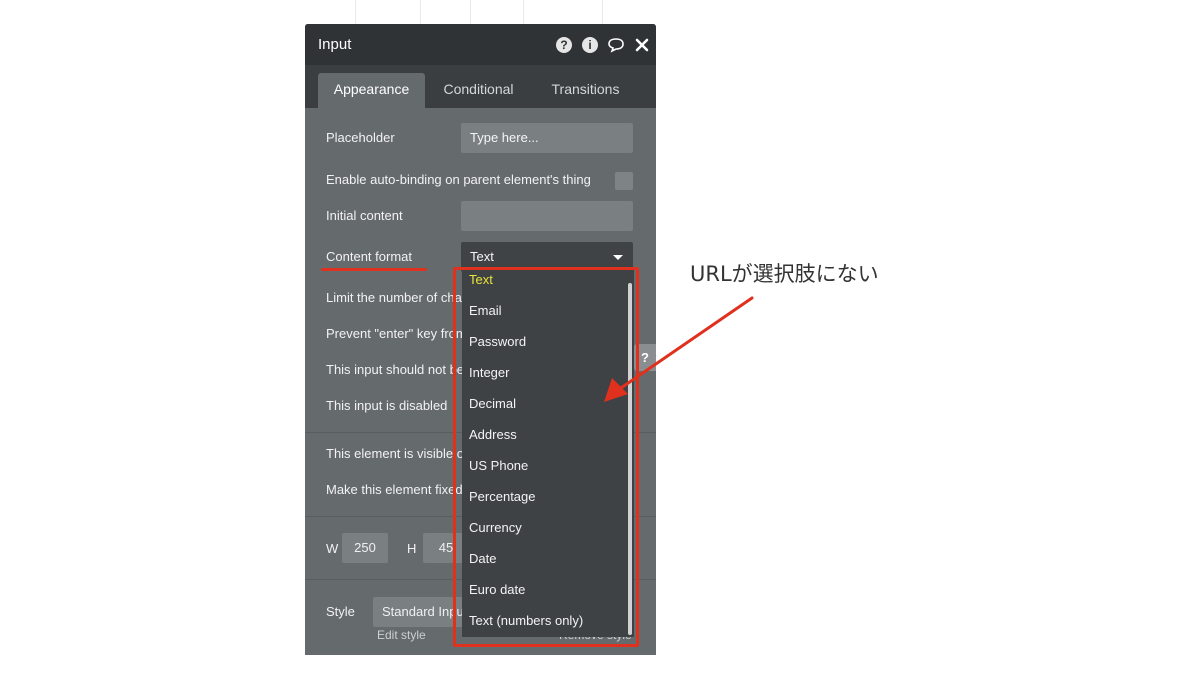  What do you see at coordinates (616, 45) in the screenshot?
I see `comment-icon` at bounding box center [616, 45].